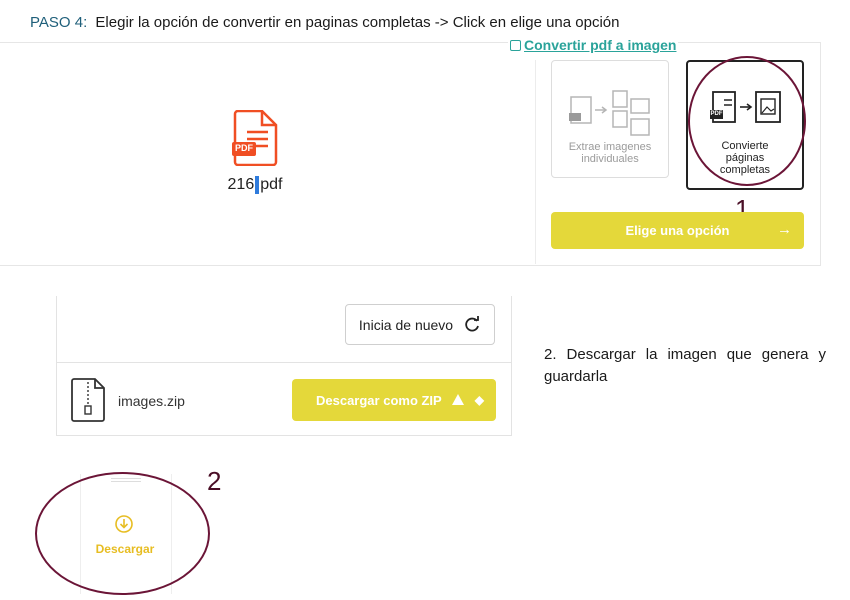 This screenshot has height=600, width=850. I want to click on dropbox-icon: ◆, so click(479, 400).